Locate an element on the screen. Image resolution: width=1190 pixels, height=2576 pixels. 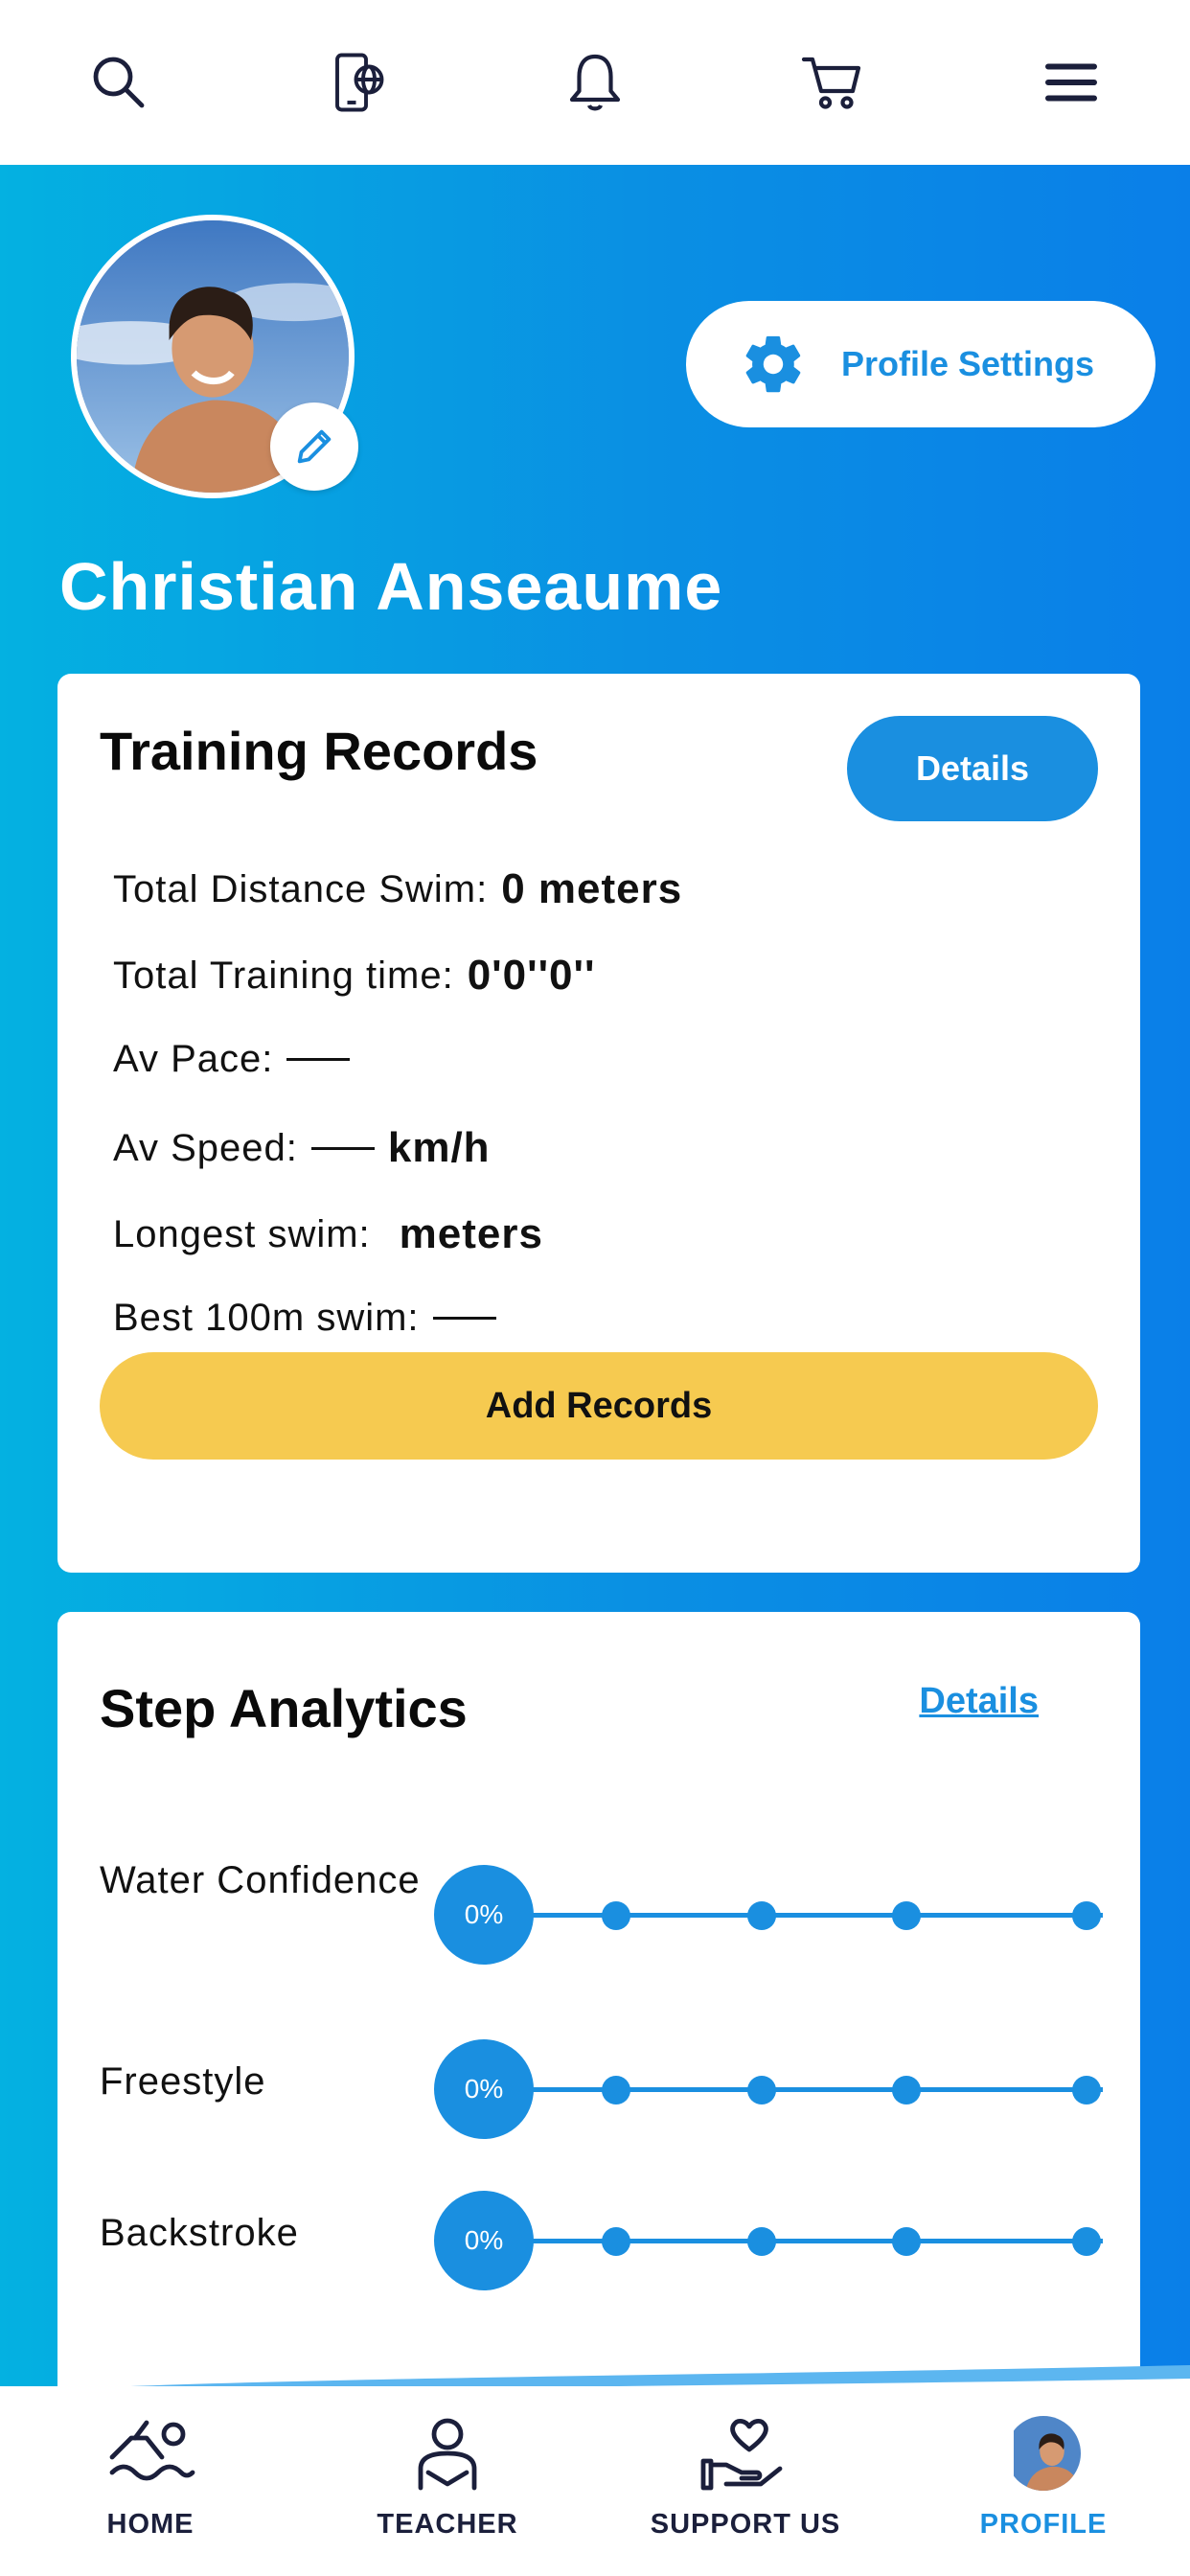
nav-teacher: TEACHER is located at coordinates (447, 2481).